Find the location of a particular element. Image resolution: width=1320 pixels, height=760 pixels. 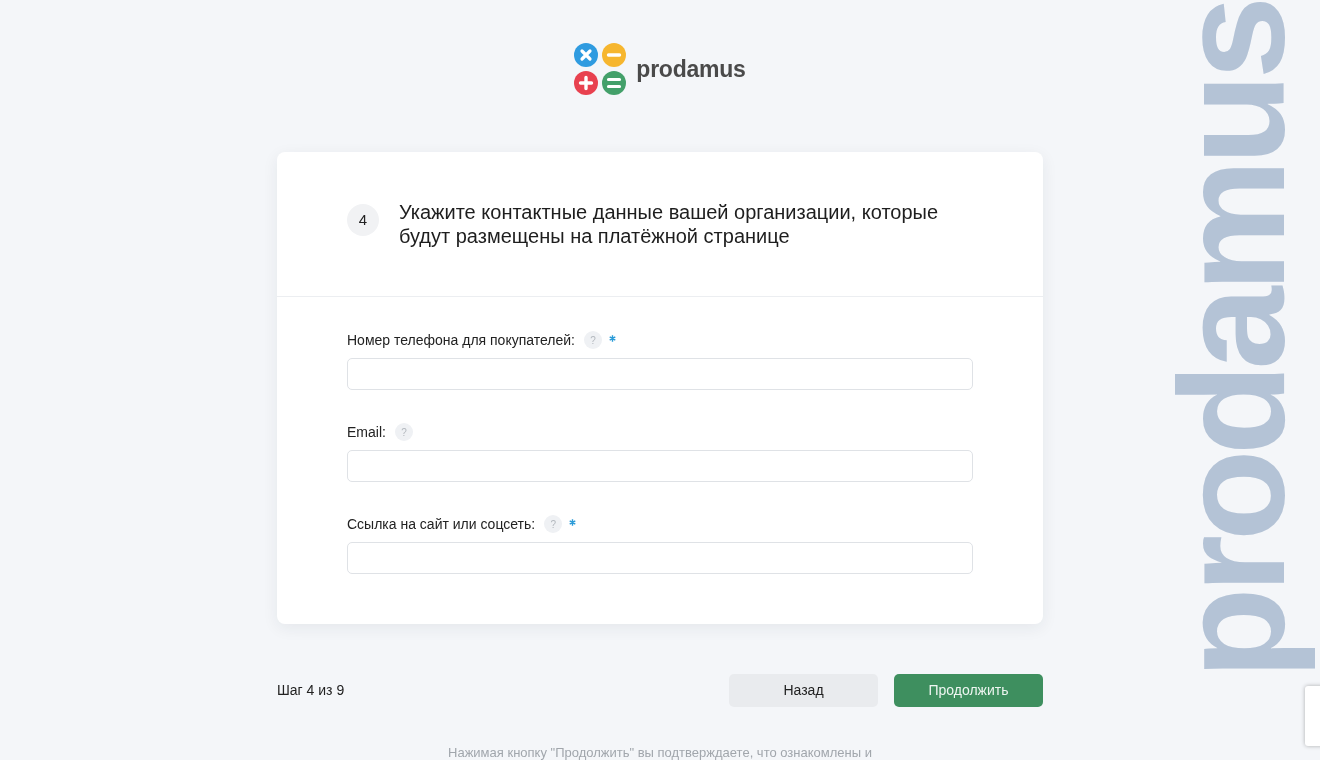

logo-text: prodamus is located at coordinates (691, 69).